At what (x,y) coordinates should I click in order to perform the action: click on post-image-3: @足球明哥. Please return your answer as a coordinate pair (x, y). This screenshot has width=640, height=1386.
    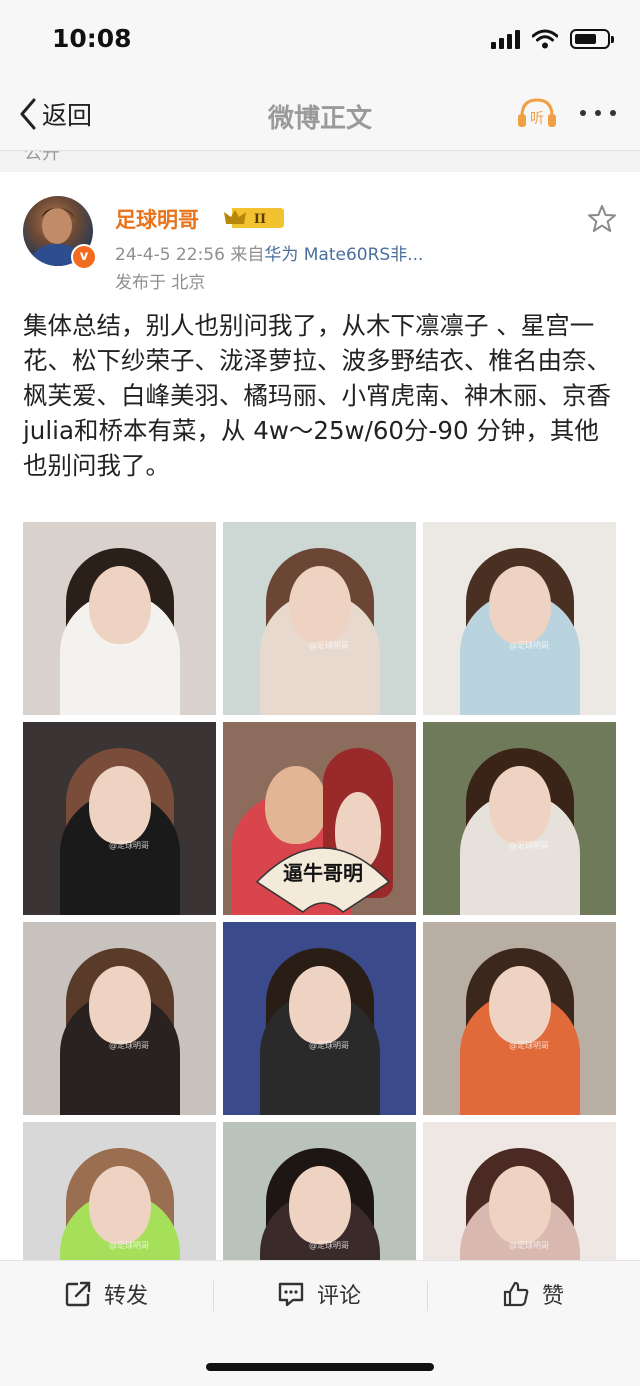
    Looking at the image, I should click on (519, 618).